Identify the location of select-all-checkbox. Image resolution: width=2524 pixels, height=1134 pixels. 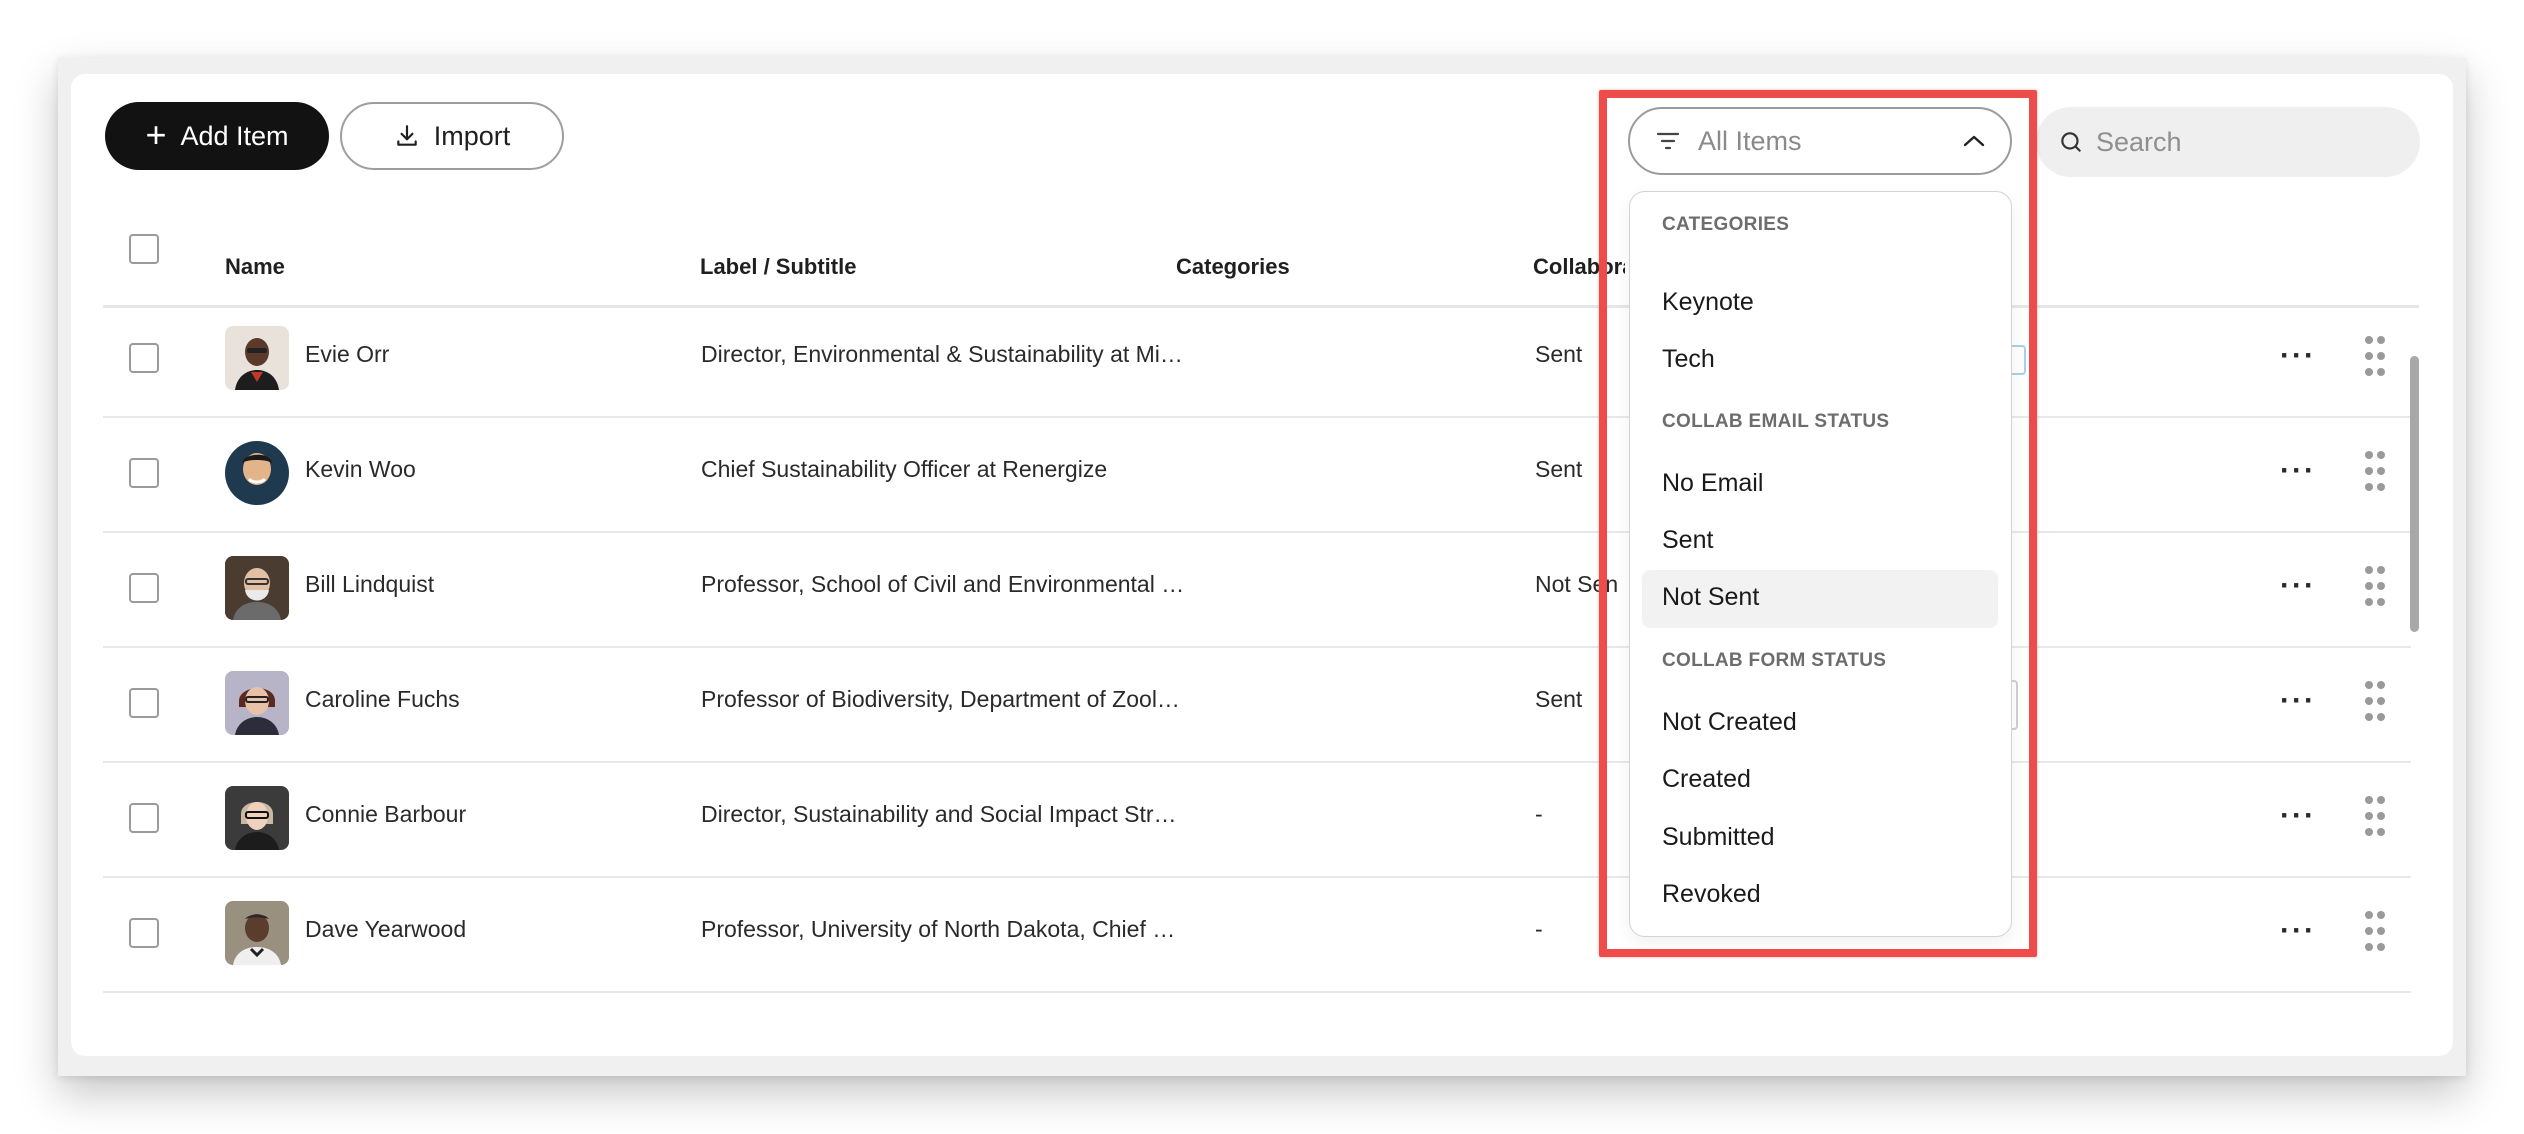
(144, 249).